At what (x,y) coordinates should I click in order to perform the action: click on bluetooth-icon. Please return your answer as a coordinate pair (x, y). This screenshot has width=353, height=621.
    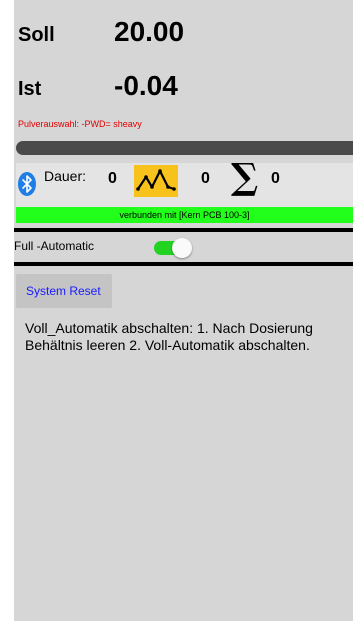
    Looking at the image, I should click on (27, 184).